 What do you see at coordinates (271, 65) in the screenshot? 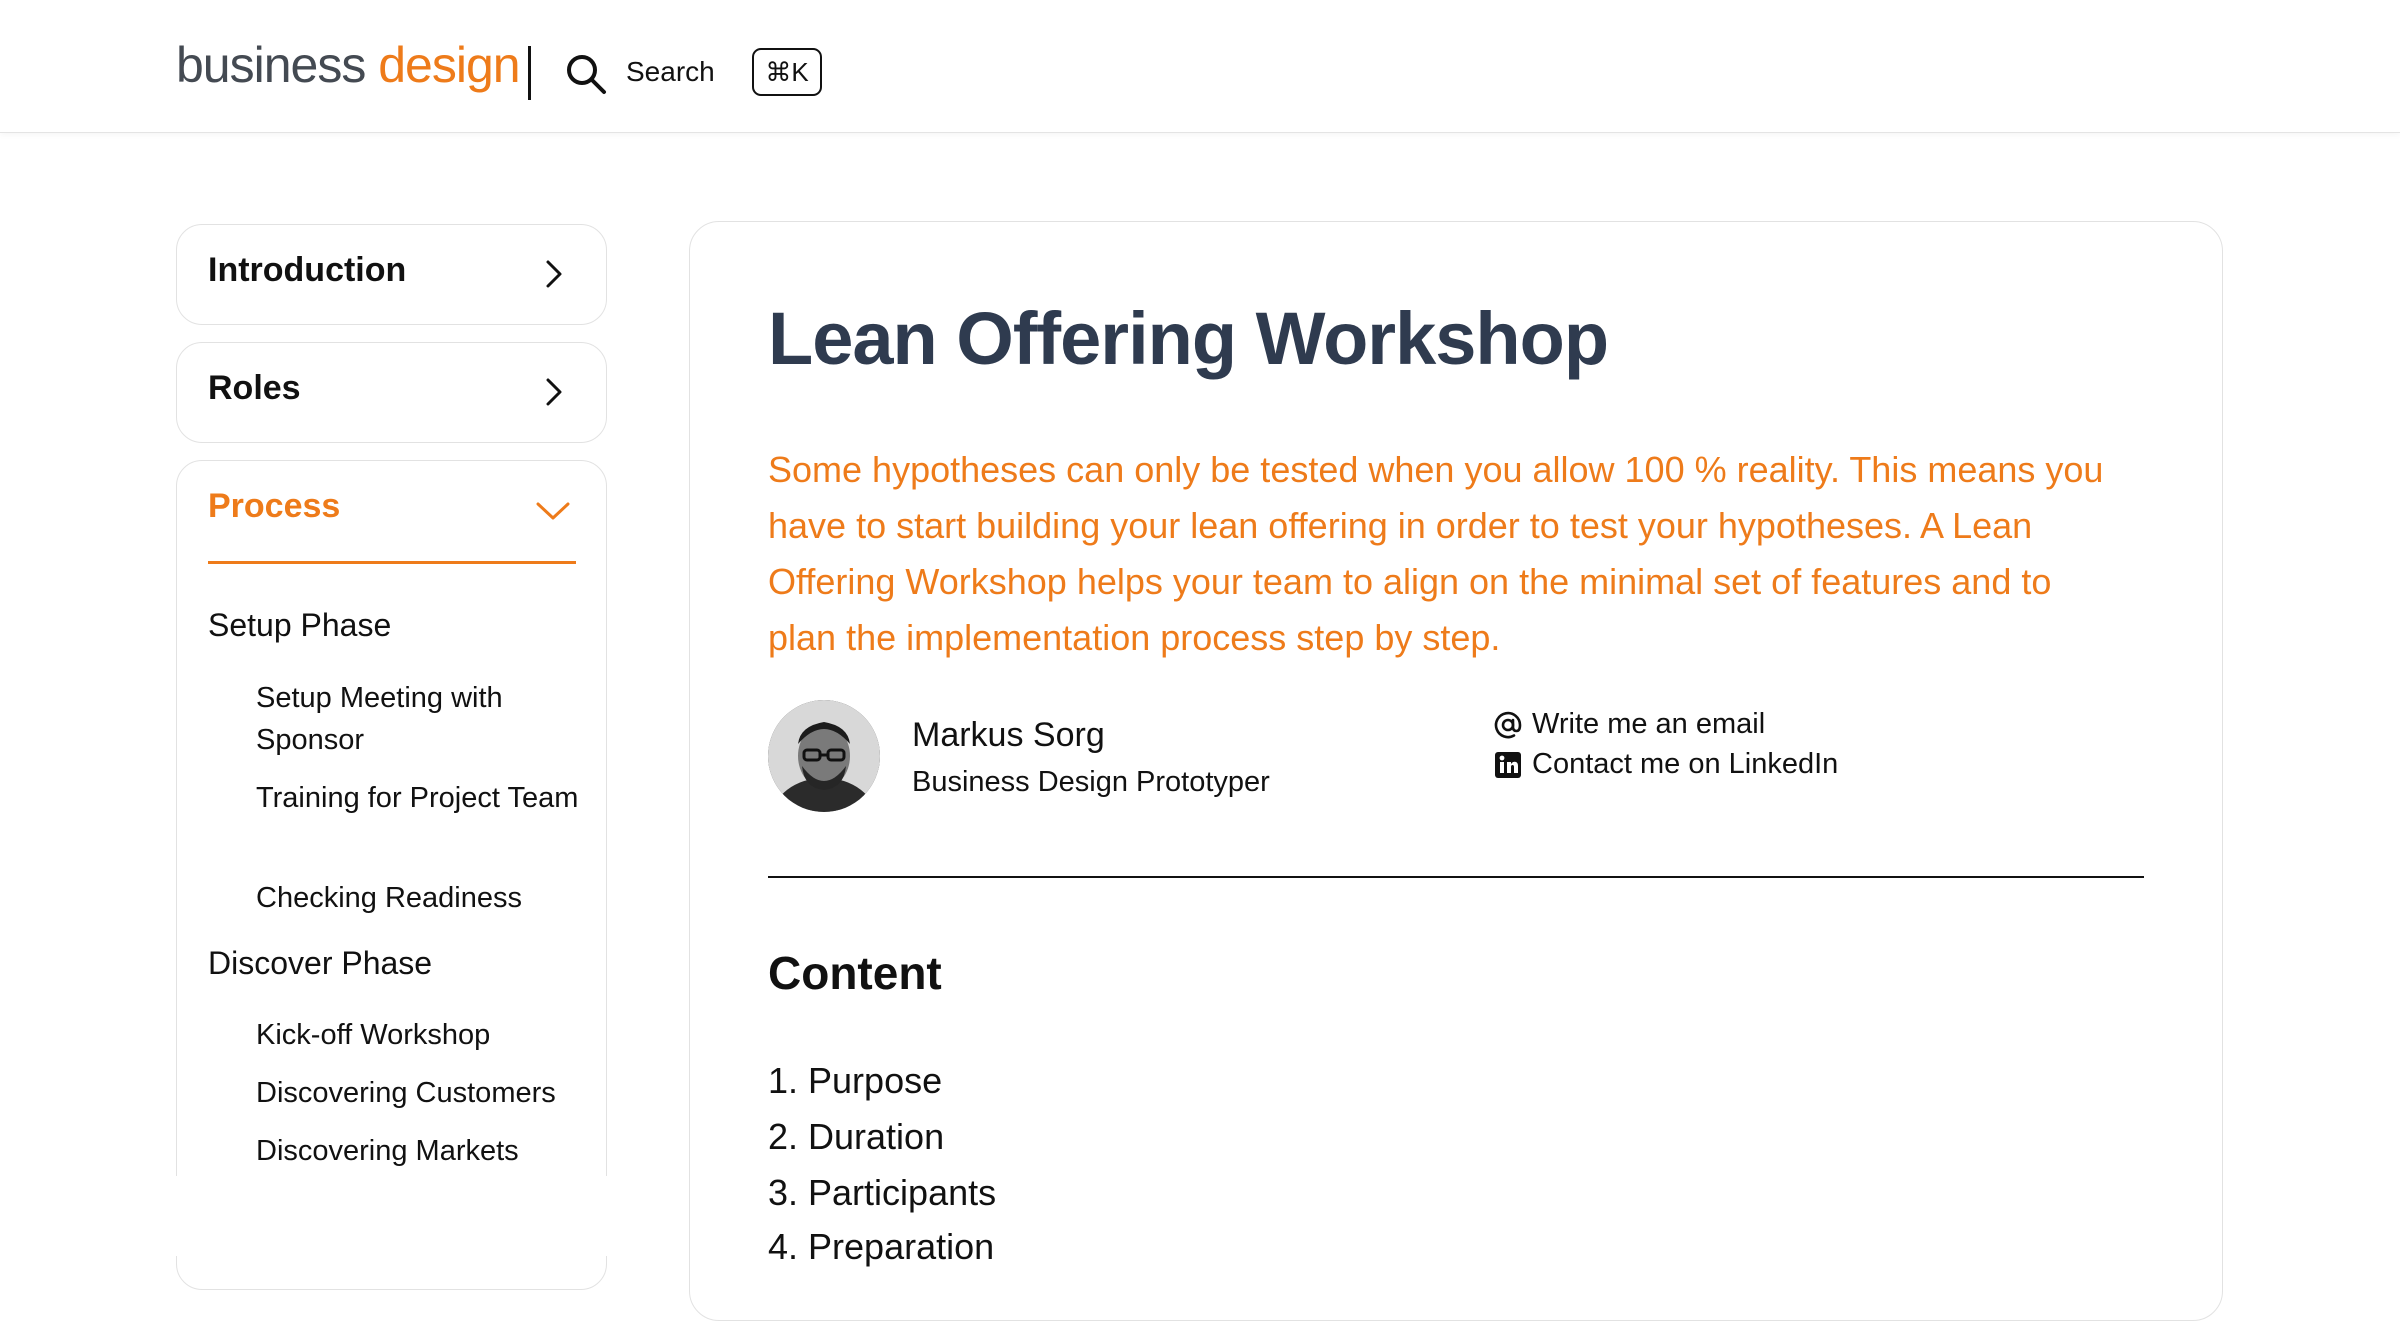
I see `logo-word-business: business` at bounding box center [271, 65].